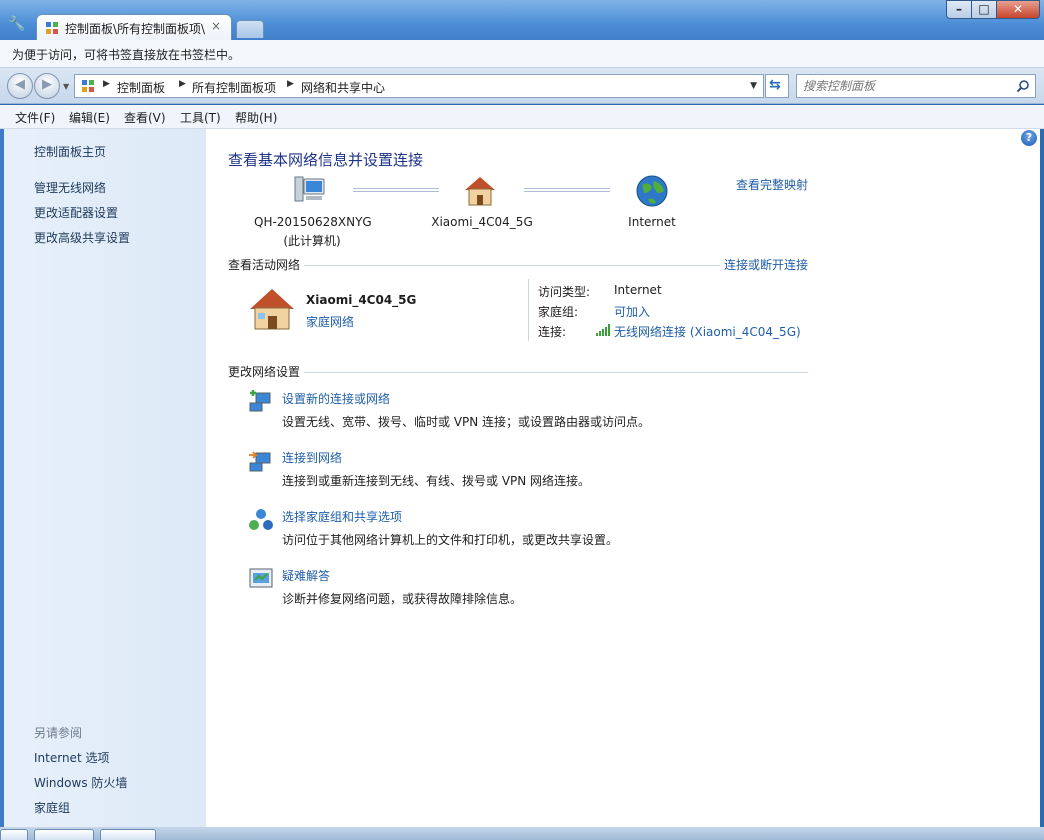  What do you see at coordinates (402, 599) in the screenshot?
I see `task-description: 诊断并修复网络问题，或获得故障排除信息。` at bounding box center [402, 599].